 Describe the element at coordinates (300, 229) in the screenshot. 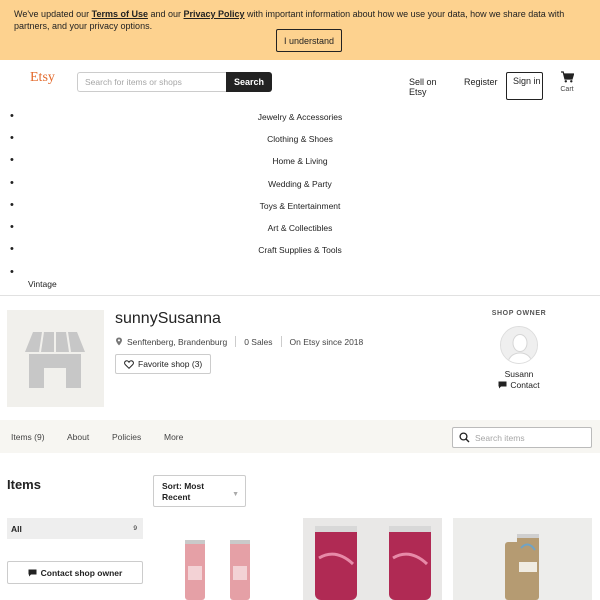

I see `category-art: Art & Collectibles` at that location.